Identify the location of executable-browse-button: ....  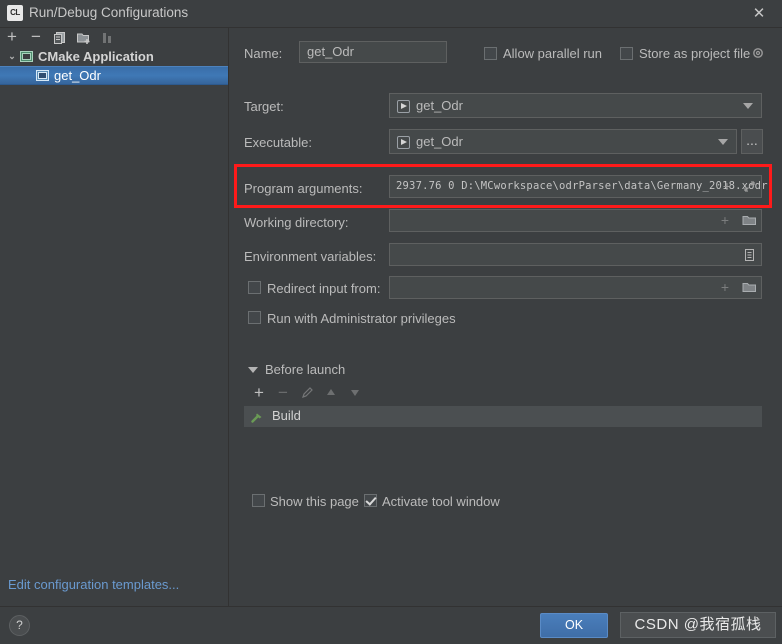
(752, 141).